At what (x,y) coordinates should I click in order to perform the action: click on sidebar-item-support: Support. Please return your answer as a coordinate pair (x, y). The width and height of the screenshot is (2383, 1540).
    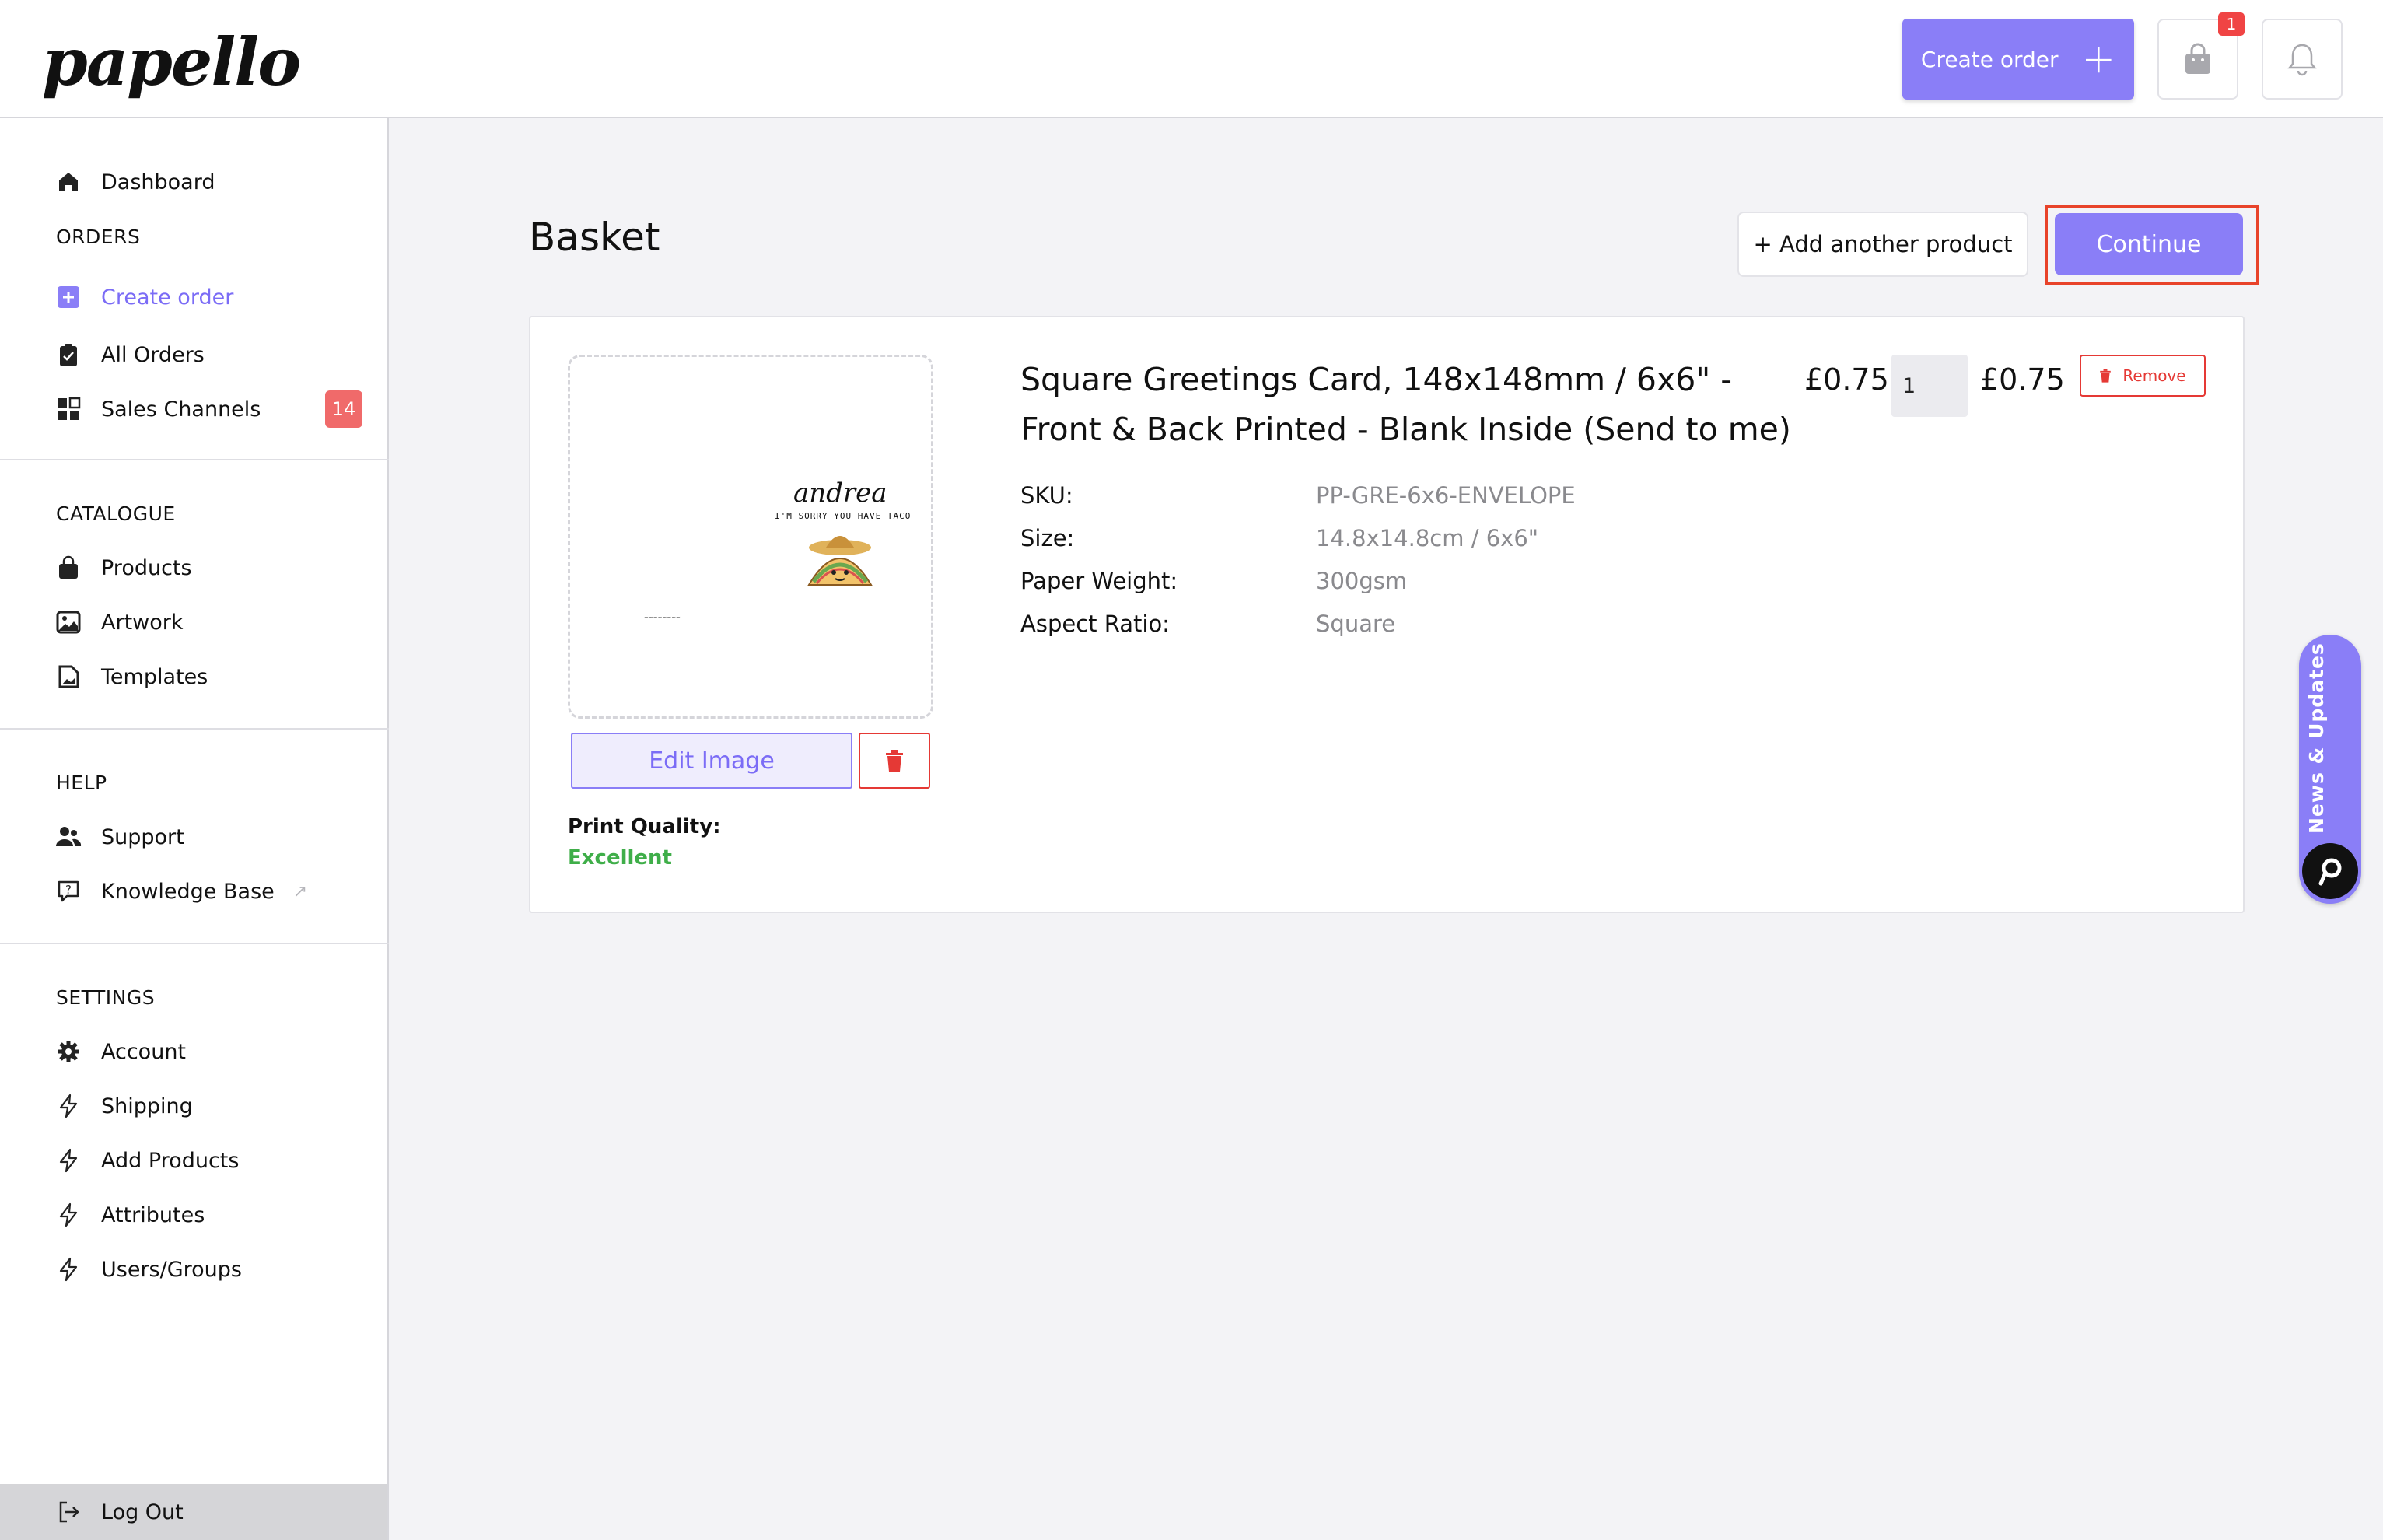
    Looking at the image, I should click on (119, 837).